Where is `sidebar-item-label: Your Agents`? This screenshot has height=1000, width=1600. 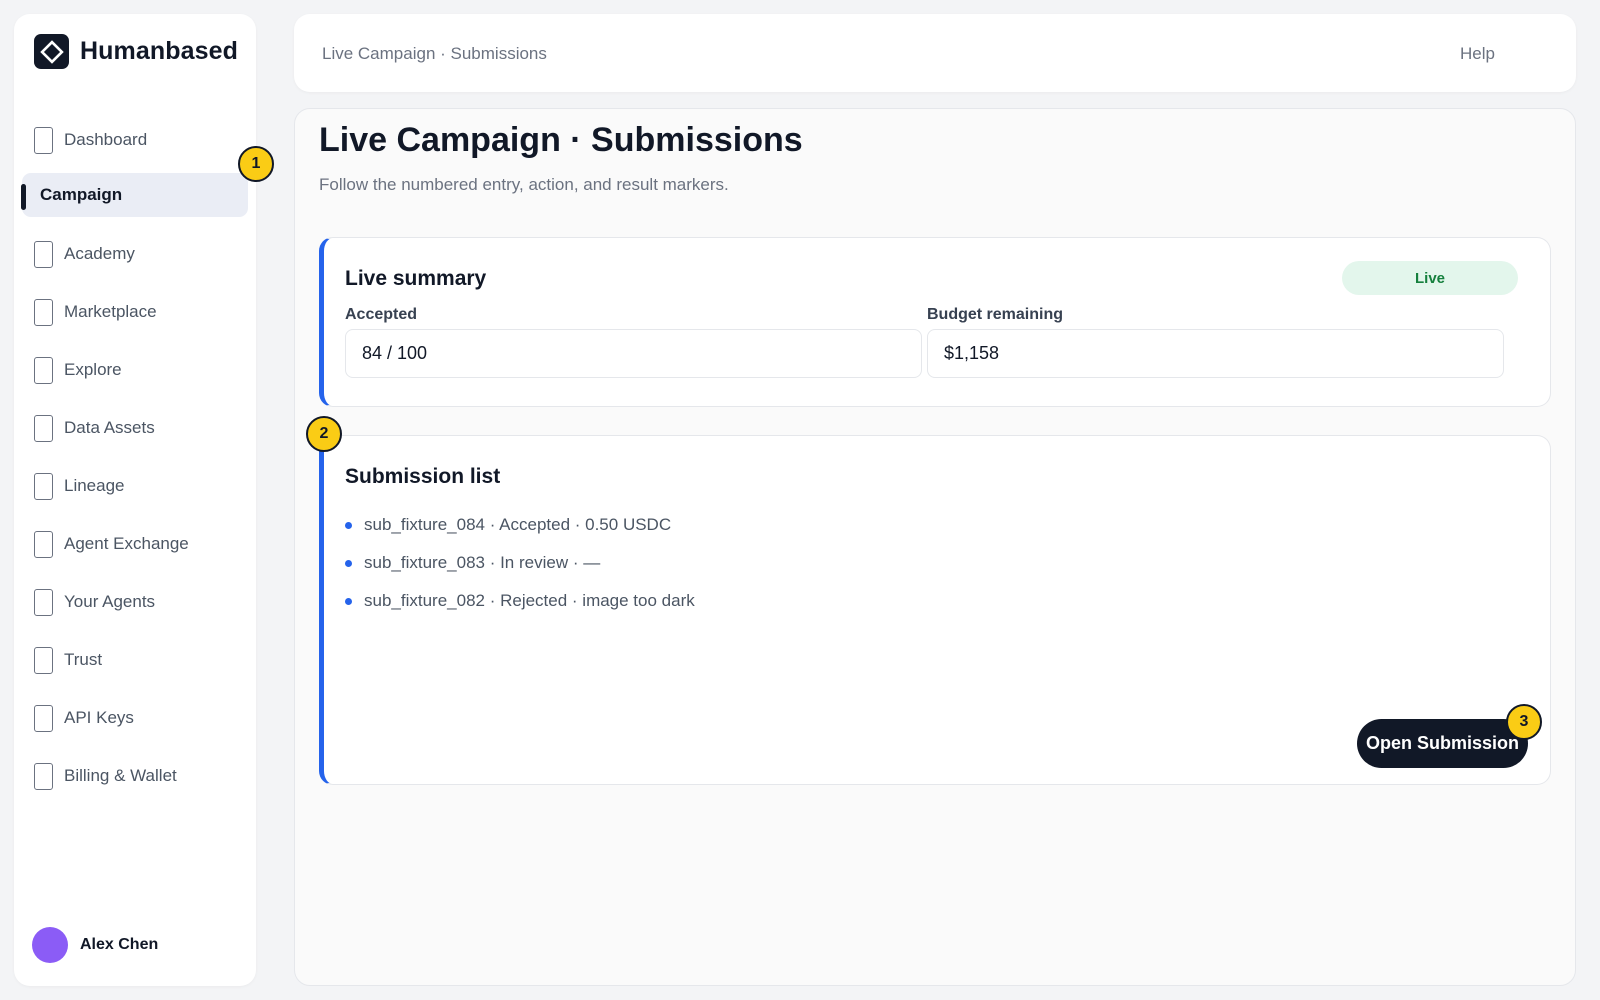
sidebar-item-label: Your Agents is located at coordinates (110, 601).